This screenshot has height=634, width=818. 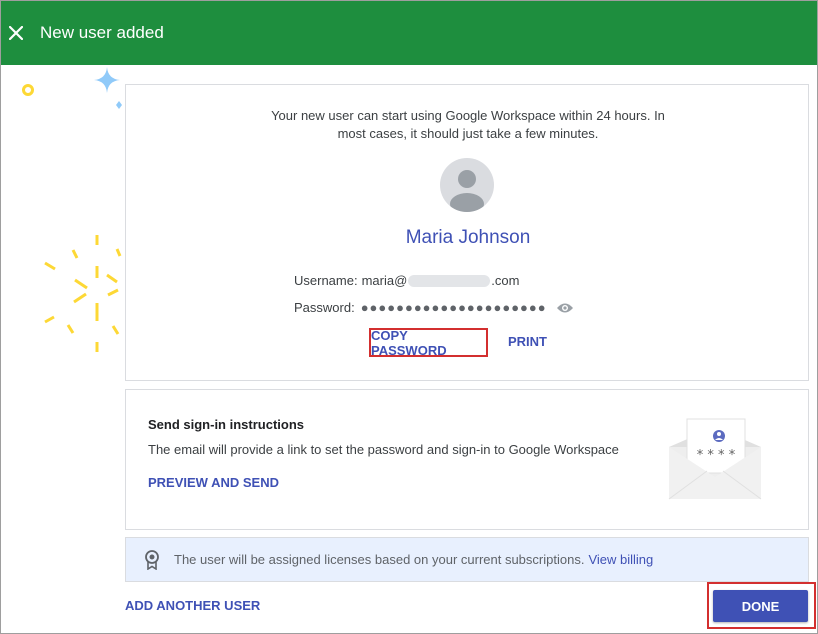 I want to click on password-row: Password: ●●●●●●●●●●●●●●●●●●●●●, so click(x=434, y=307).